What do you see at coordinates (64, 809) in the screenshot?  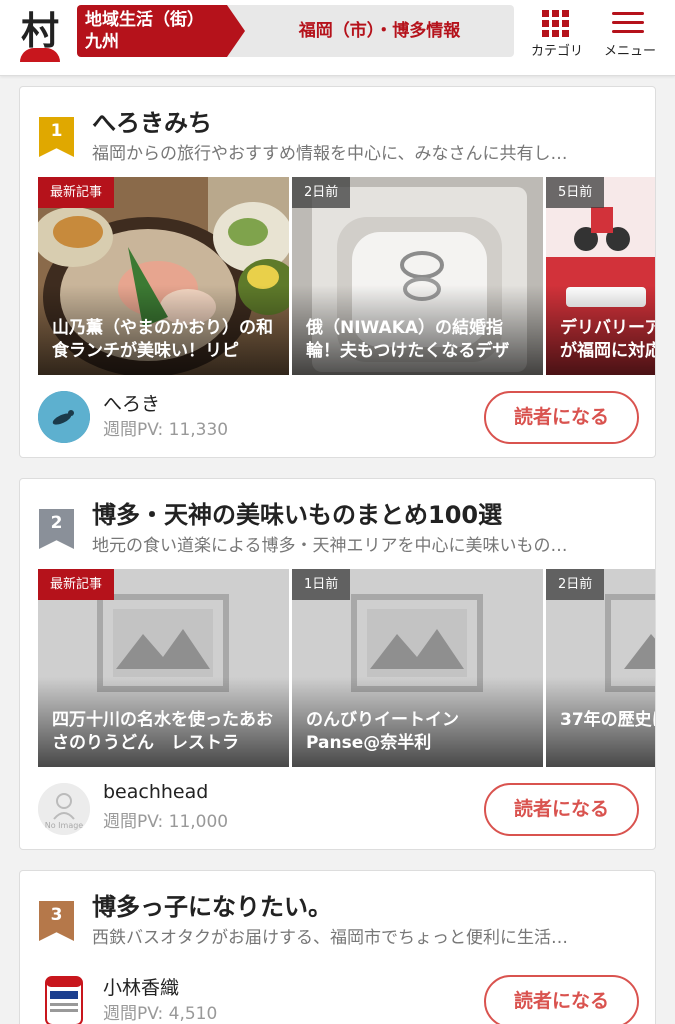 I see `avatar: No Image` at bounding box center [64, 809].